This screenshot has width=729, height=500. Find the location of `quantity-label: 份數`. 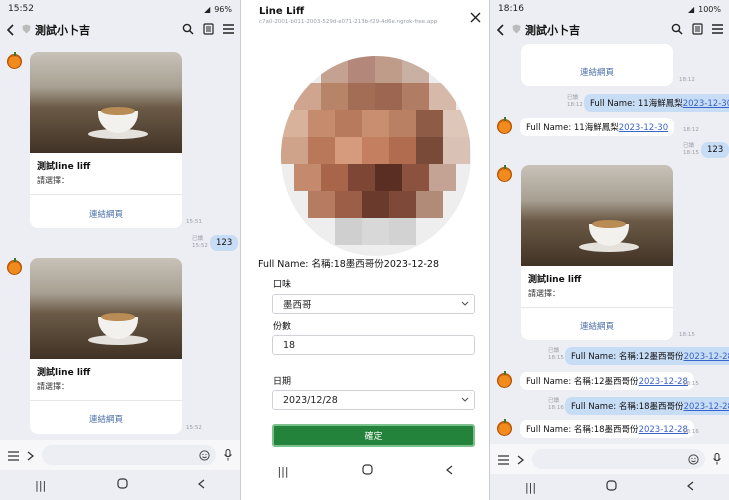

quantity-label: 份數 is located at coordinates (282, 327).